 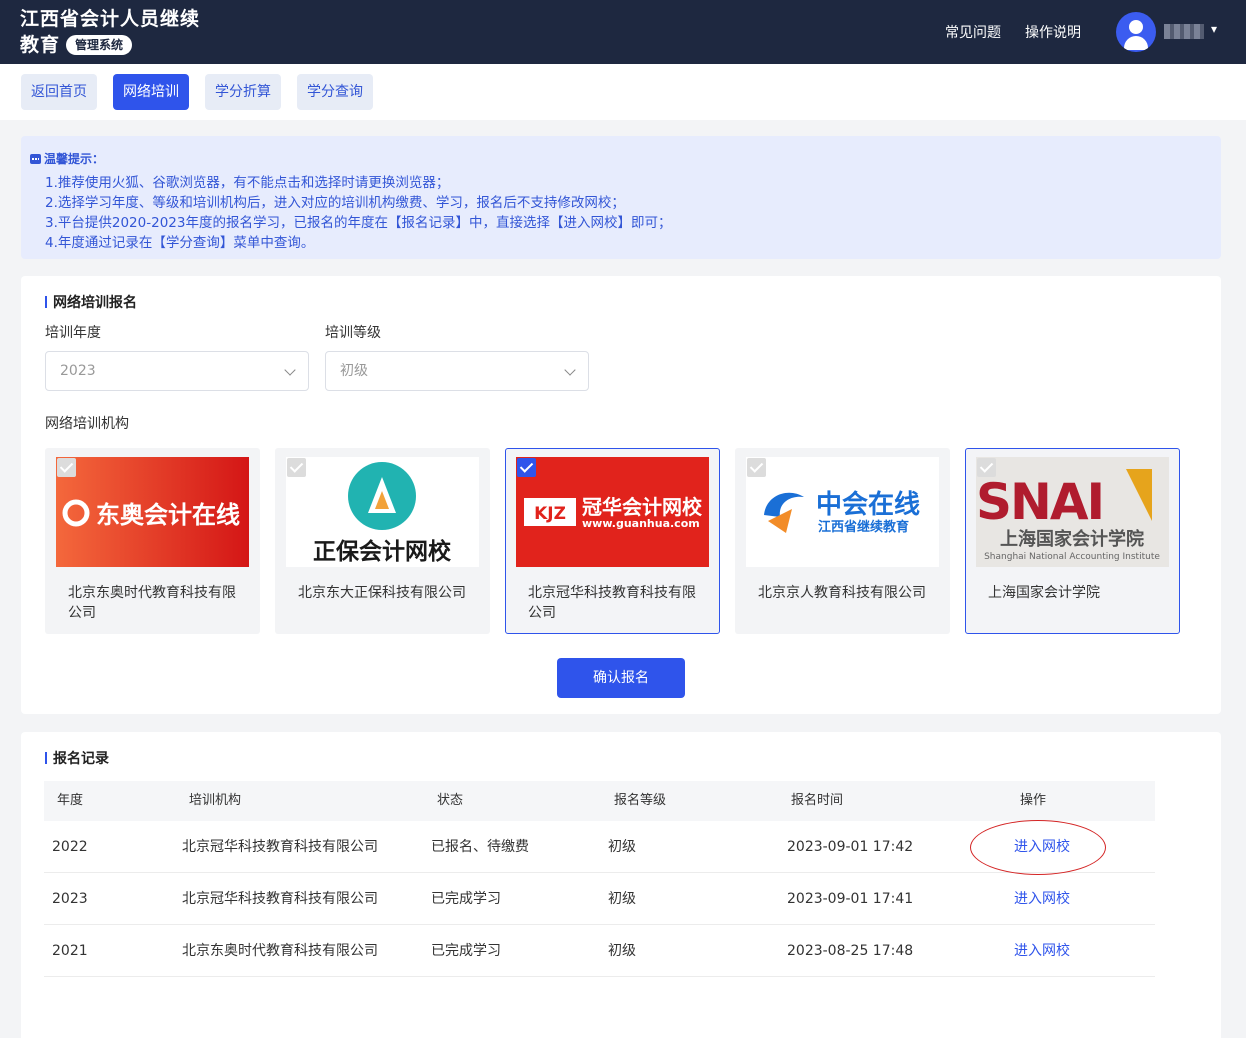 I want to click on tab-credit-convert: 学分折算, so click(x=243, y=92).